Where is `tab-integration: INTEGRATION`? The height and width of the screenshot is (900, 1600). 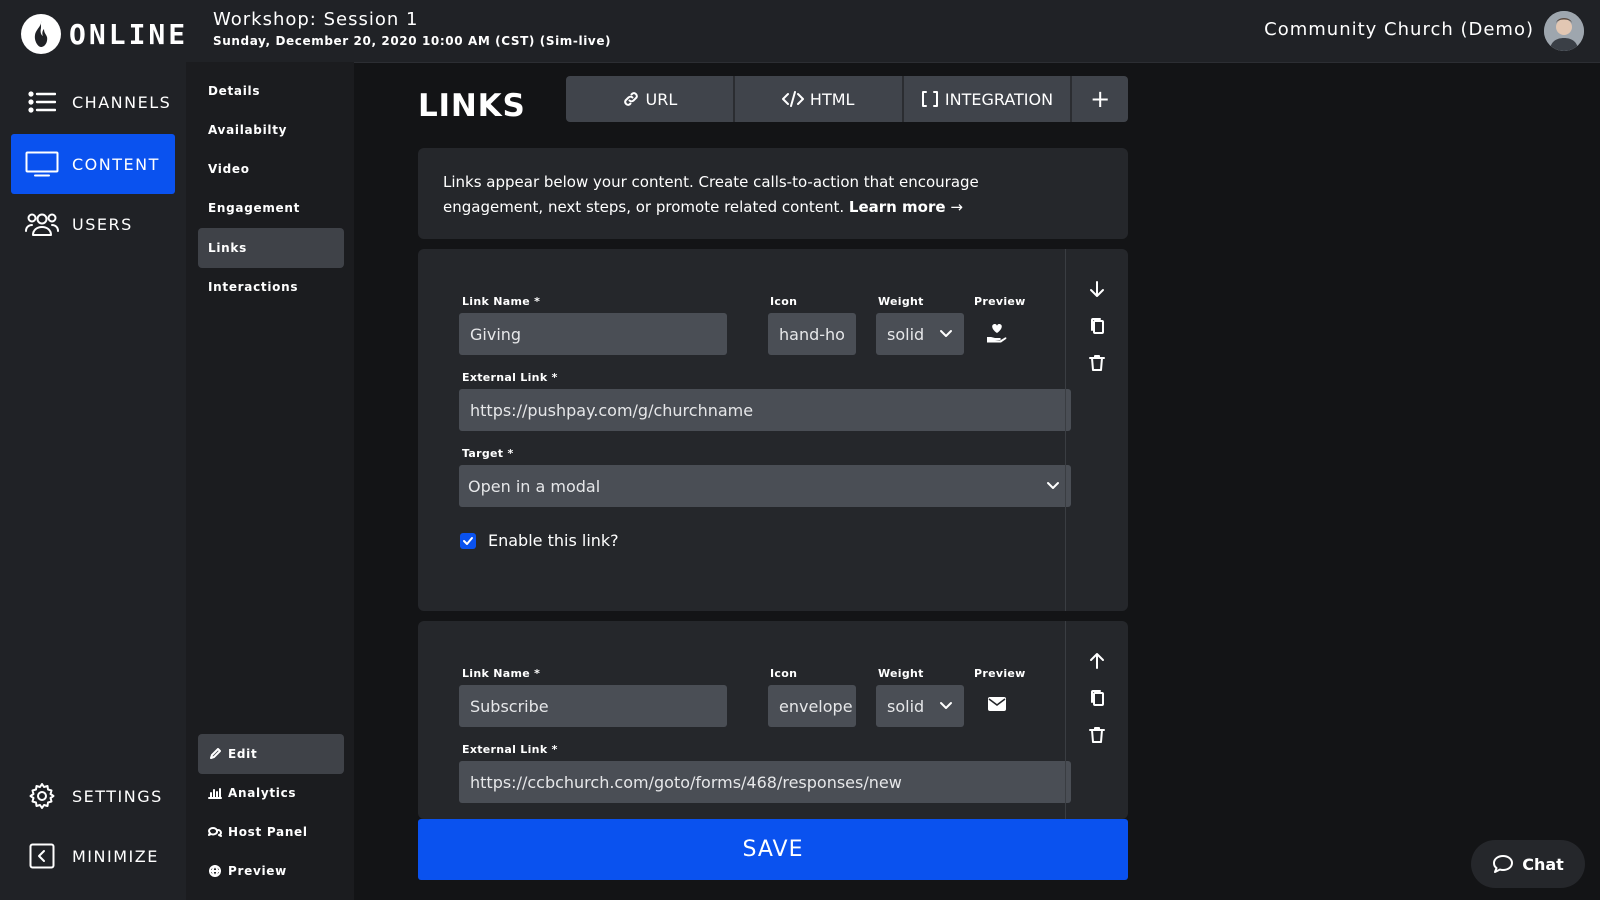 tab-integration: INTEGRATION is located at coordinates (988, 99).